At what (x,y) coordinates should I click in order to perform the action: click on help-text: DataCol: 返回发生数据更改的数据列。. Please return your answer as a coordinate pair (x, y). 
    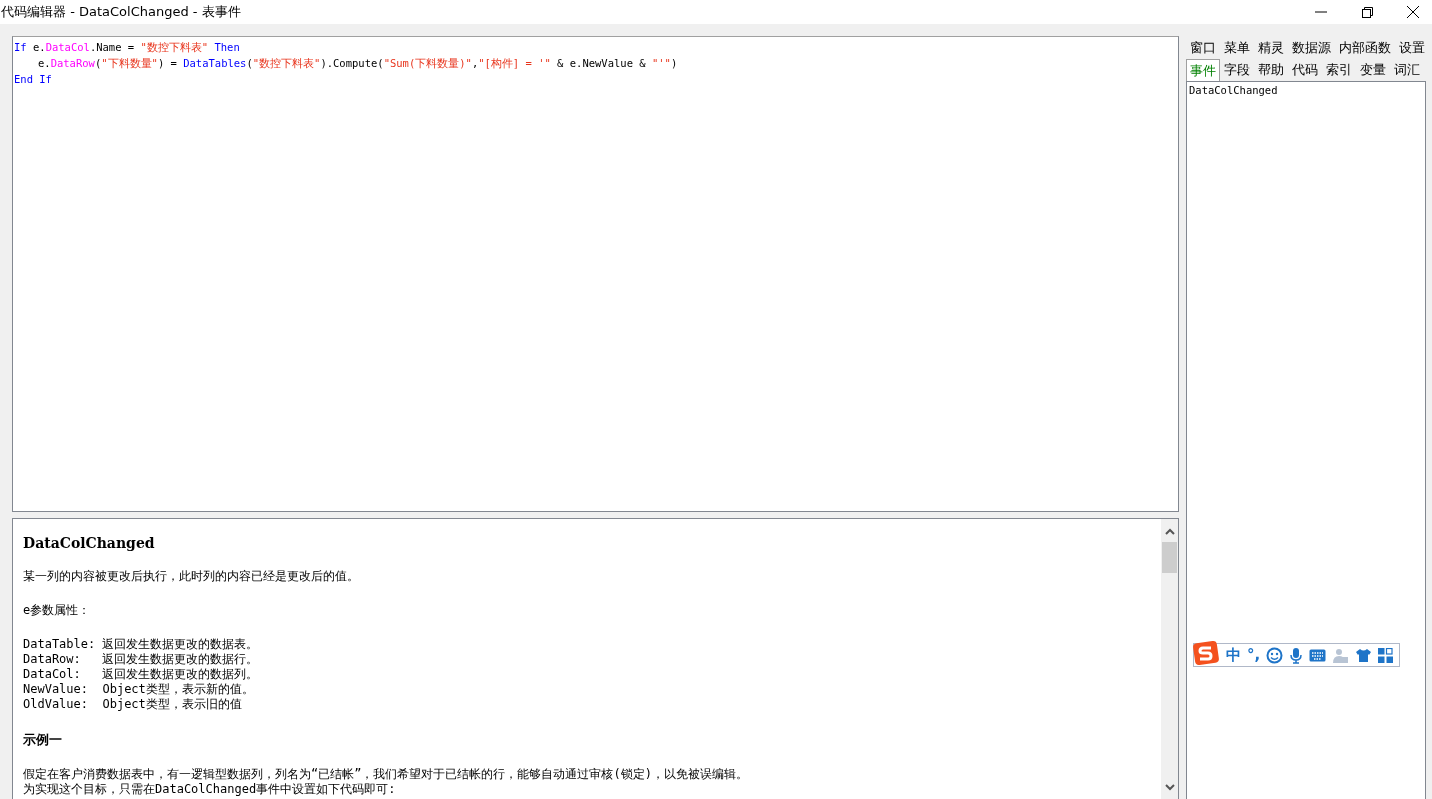
    Looking at the image, I should click on (141, 674).